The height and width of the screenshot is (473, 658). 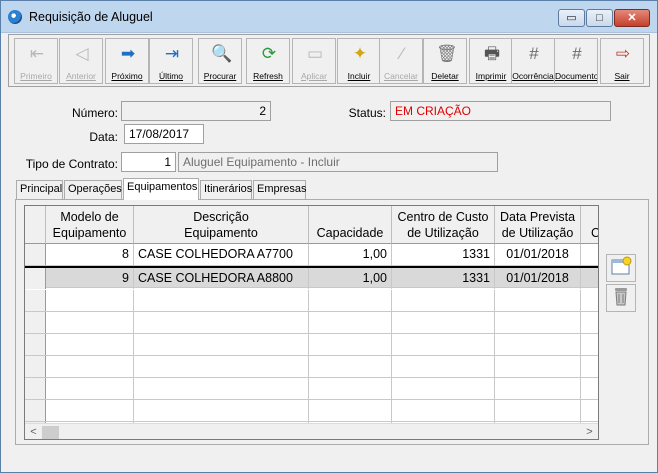 What do you see at coordinates (90, 278) in the screenshot?
I see `table-cell: 9` at bounding box center [90, 278].